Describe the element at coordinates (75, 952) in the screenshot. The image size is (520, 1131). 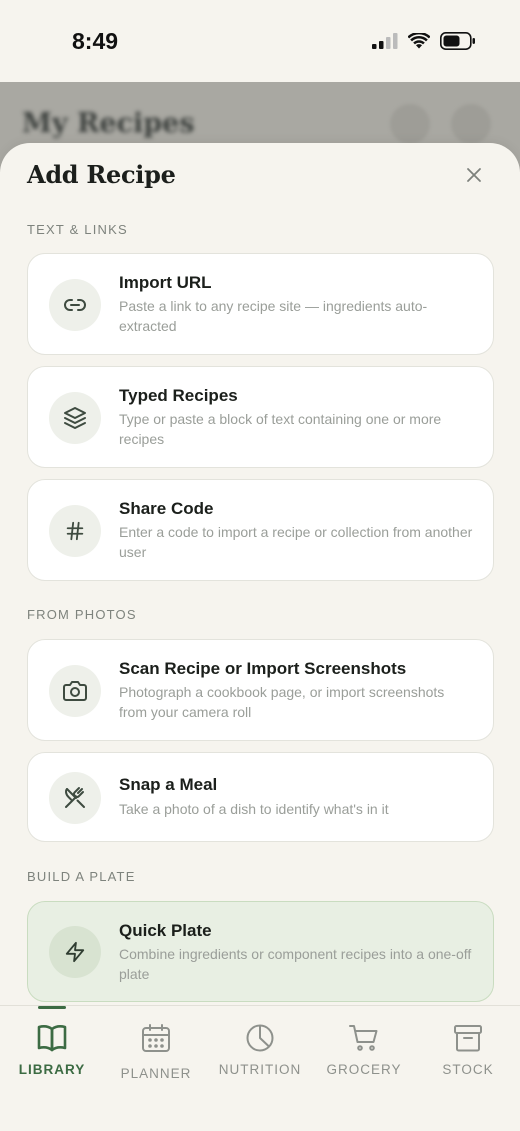
I see `lightning-icon` at that location.